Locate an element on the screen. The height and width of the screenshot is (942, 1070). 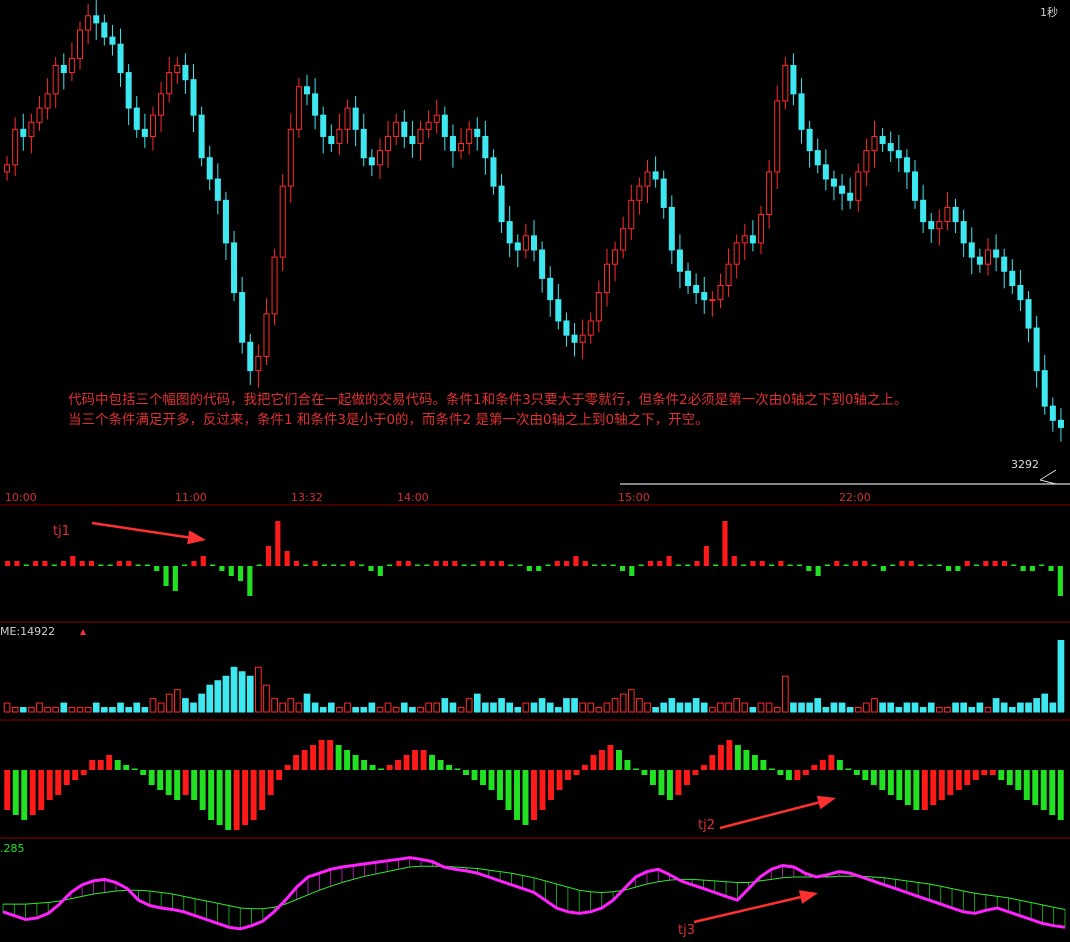
period-label: 1秒 is located at coordinates (1049, 12).